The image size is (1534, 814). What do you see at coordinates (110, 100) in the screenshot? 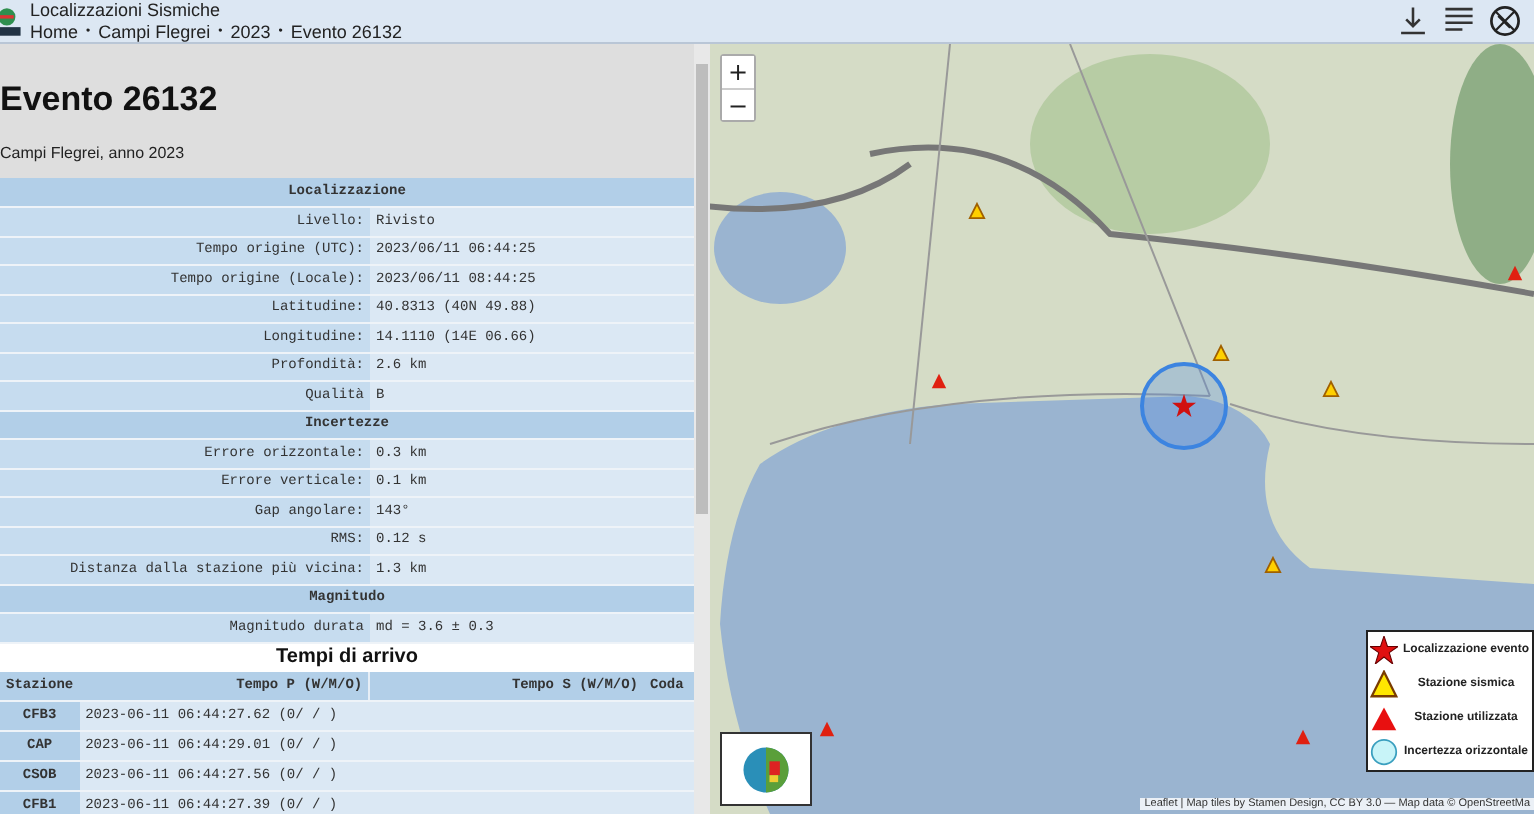
I see `event-title: Evento 26132` at bounding box center [110, 100].